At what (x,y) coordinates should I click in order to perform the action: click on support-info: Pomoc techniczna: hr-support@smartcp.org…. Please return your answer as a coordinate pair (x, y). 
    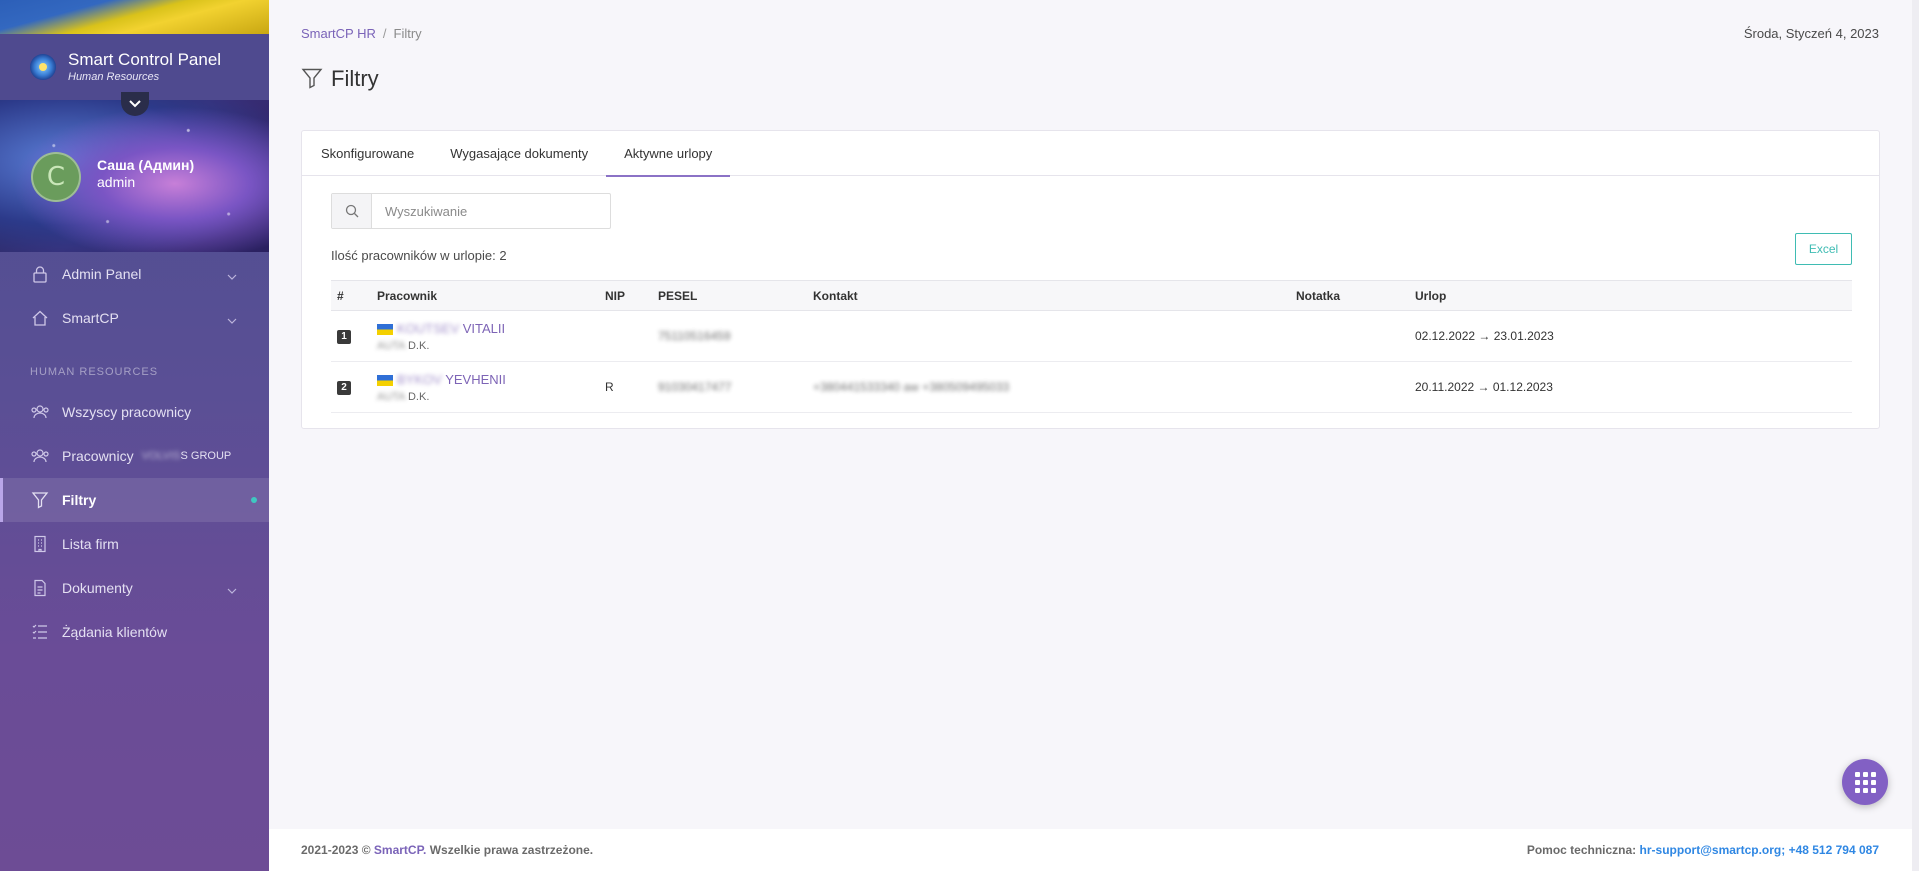
    Looking at the image, I should click on (1702, 850).